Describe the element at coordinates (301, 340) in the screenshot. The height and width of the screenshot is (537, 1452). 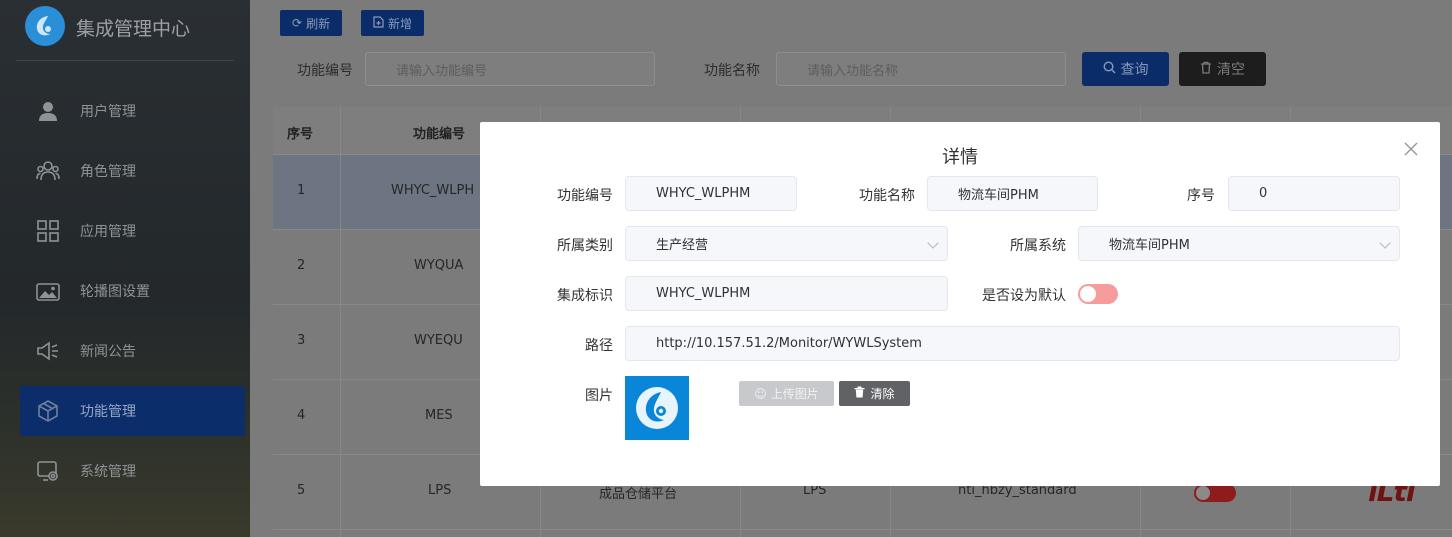
I see `cell-index: 3` at that location.